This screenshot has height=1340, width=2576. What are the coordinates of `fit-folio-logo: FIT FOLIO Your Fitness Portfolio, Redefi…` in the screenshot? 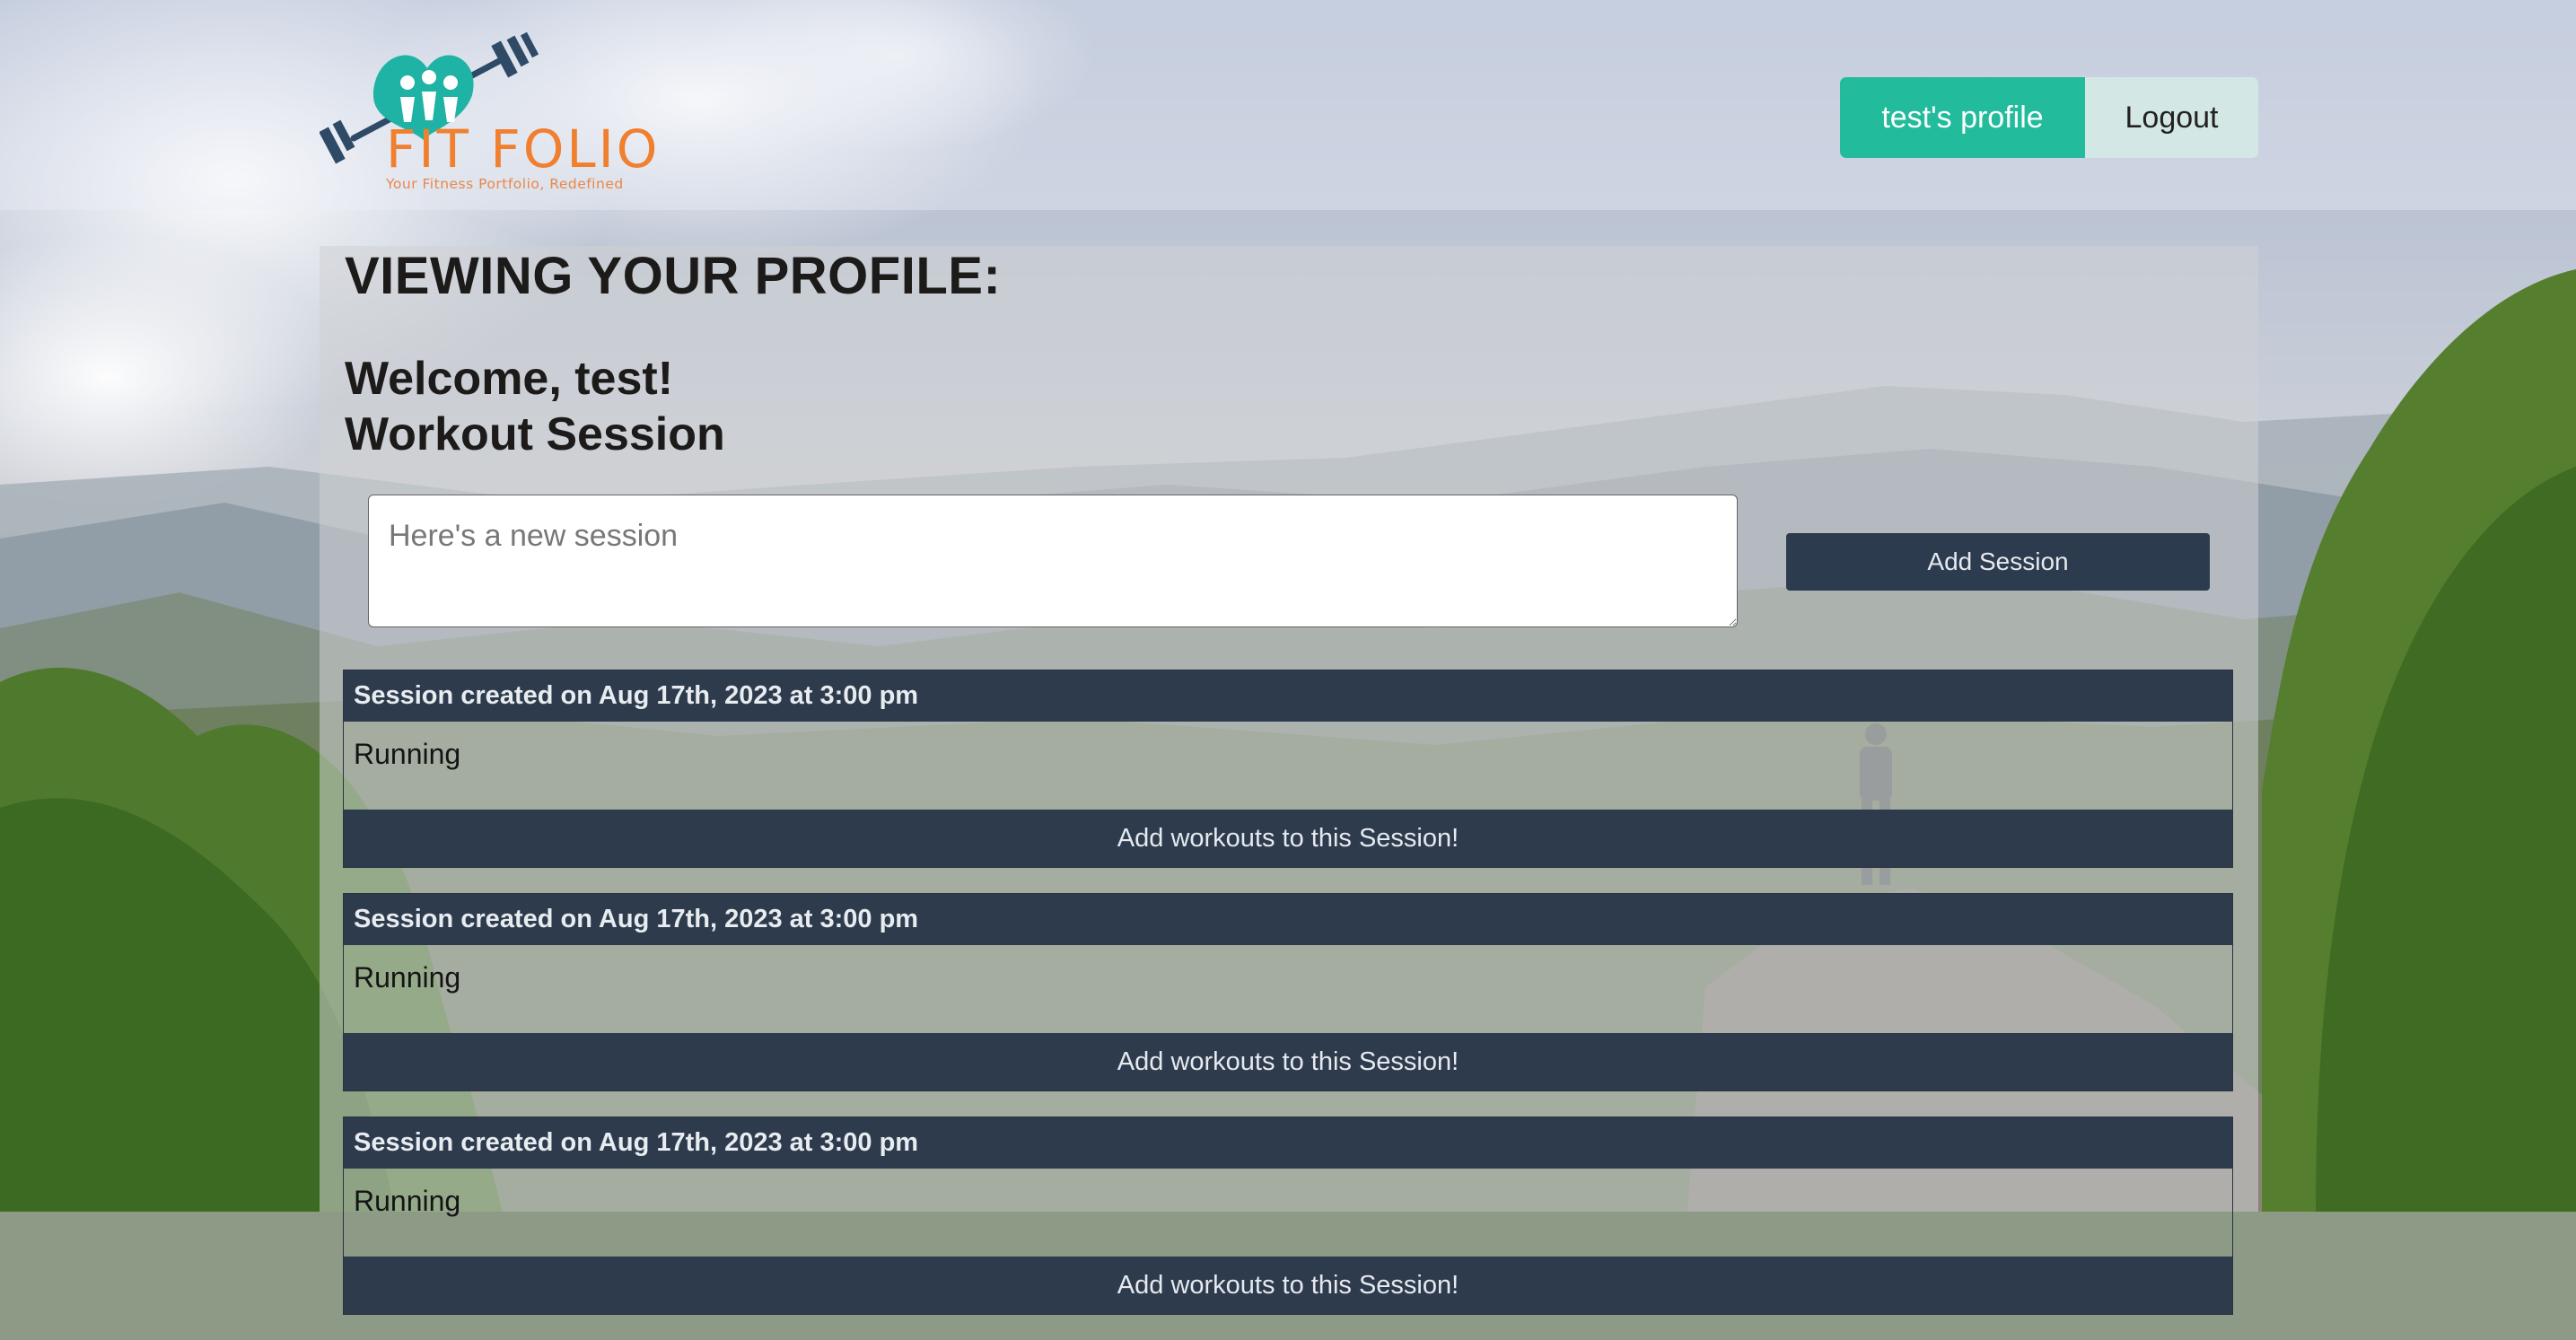 It's located at (488, 114).